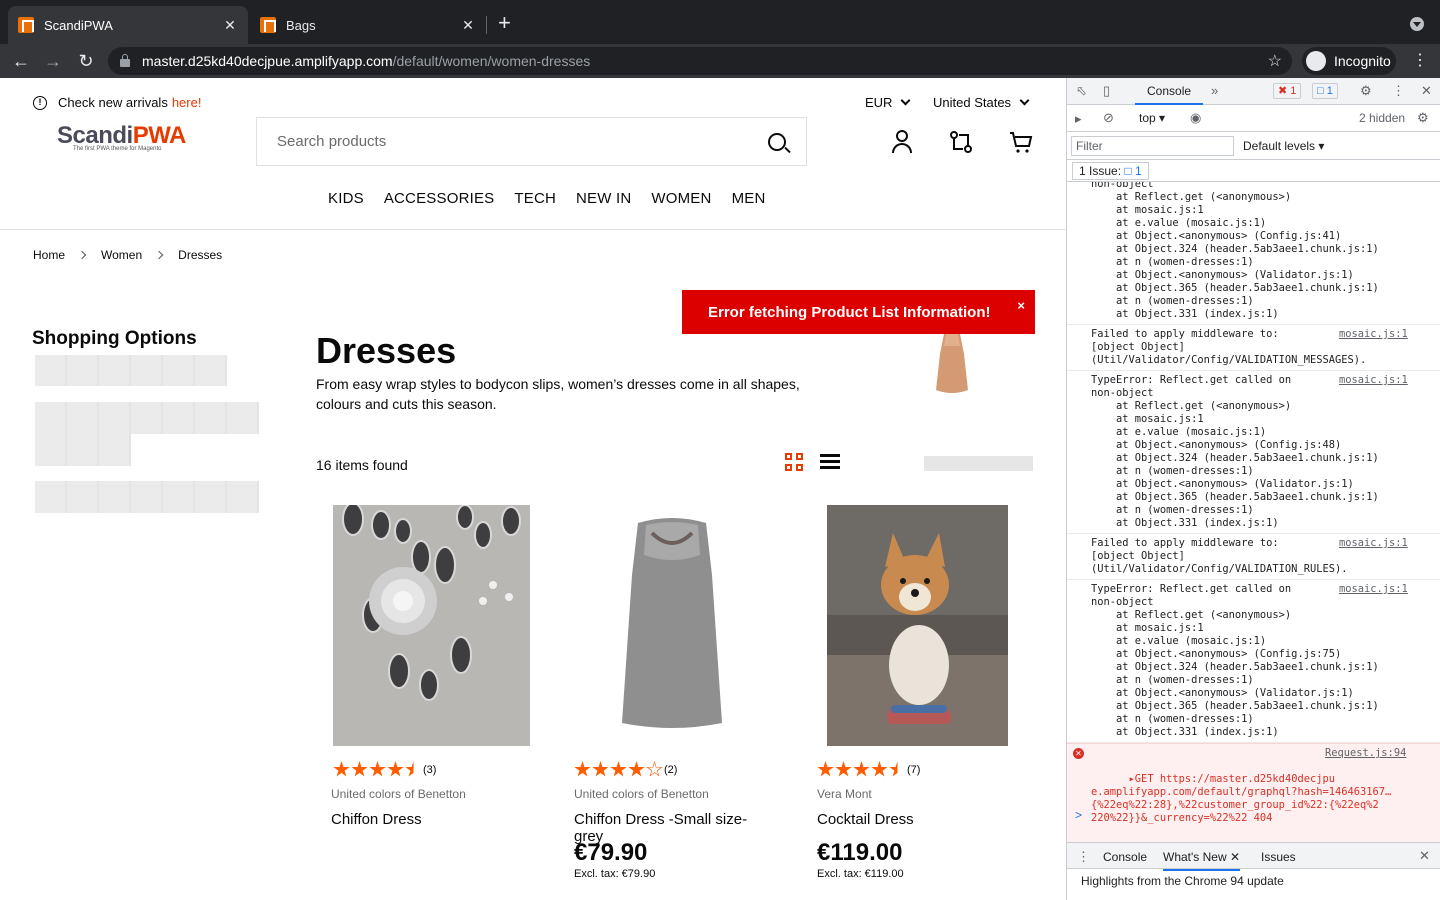 This screenshot has width=1440, height=900. What do you see at coordinates (1253, 171) in the screenshot?
I see `issues-bar: 1 Issue: □ 1` at bounding box center [1253, 171].